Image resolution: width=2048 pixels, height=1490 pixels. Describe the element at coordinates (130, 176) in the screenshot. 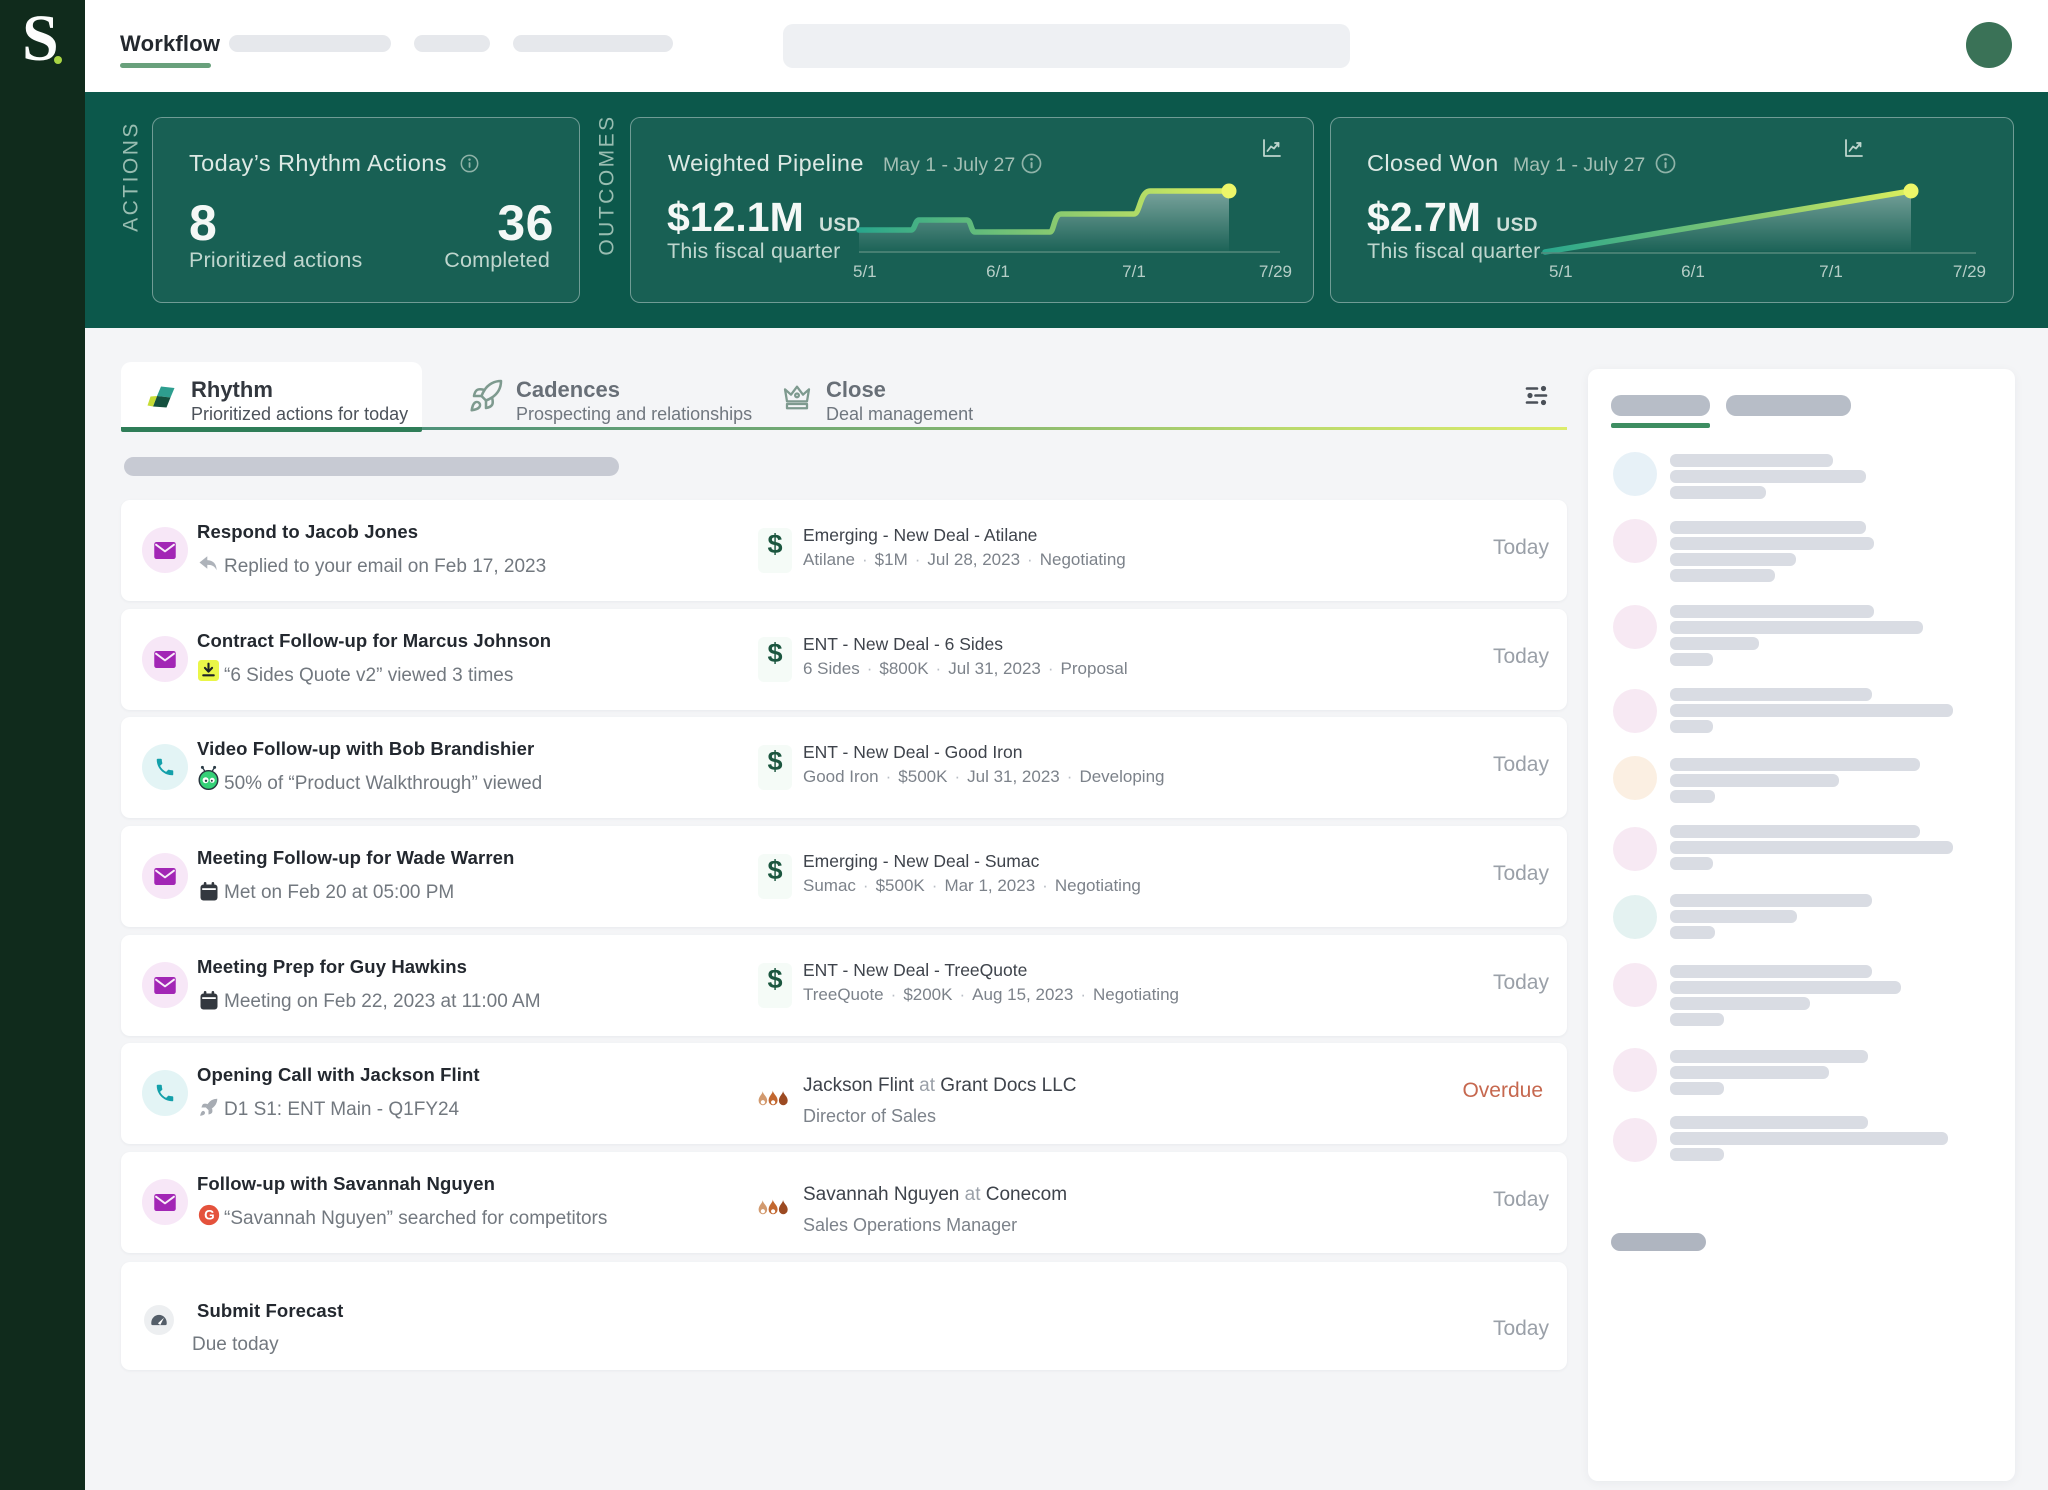

I see `svg-text: ACTIONS` at that location.